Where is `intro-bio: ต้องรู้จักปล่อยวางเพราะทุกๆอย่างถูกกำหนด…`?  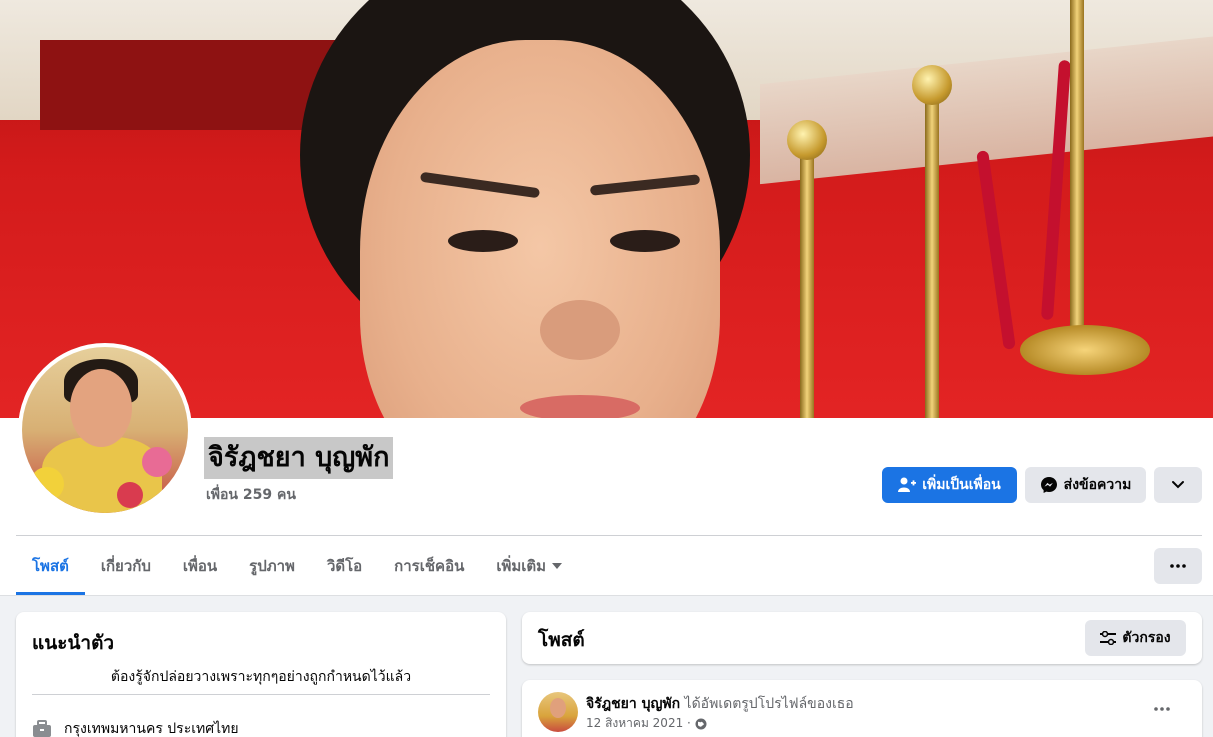
intro-bio: ต้องรู้จักปล่อยวางเพราะทุกๆอย่างถูกกำหนด… is located at coordinates (261, 677).